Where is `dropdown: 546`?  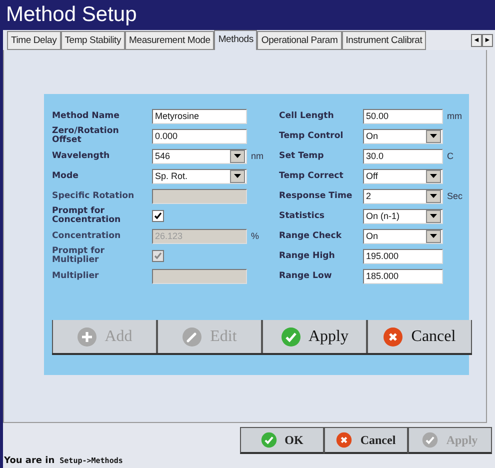
dropdown: 546 is located at coordinates (199, 156).